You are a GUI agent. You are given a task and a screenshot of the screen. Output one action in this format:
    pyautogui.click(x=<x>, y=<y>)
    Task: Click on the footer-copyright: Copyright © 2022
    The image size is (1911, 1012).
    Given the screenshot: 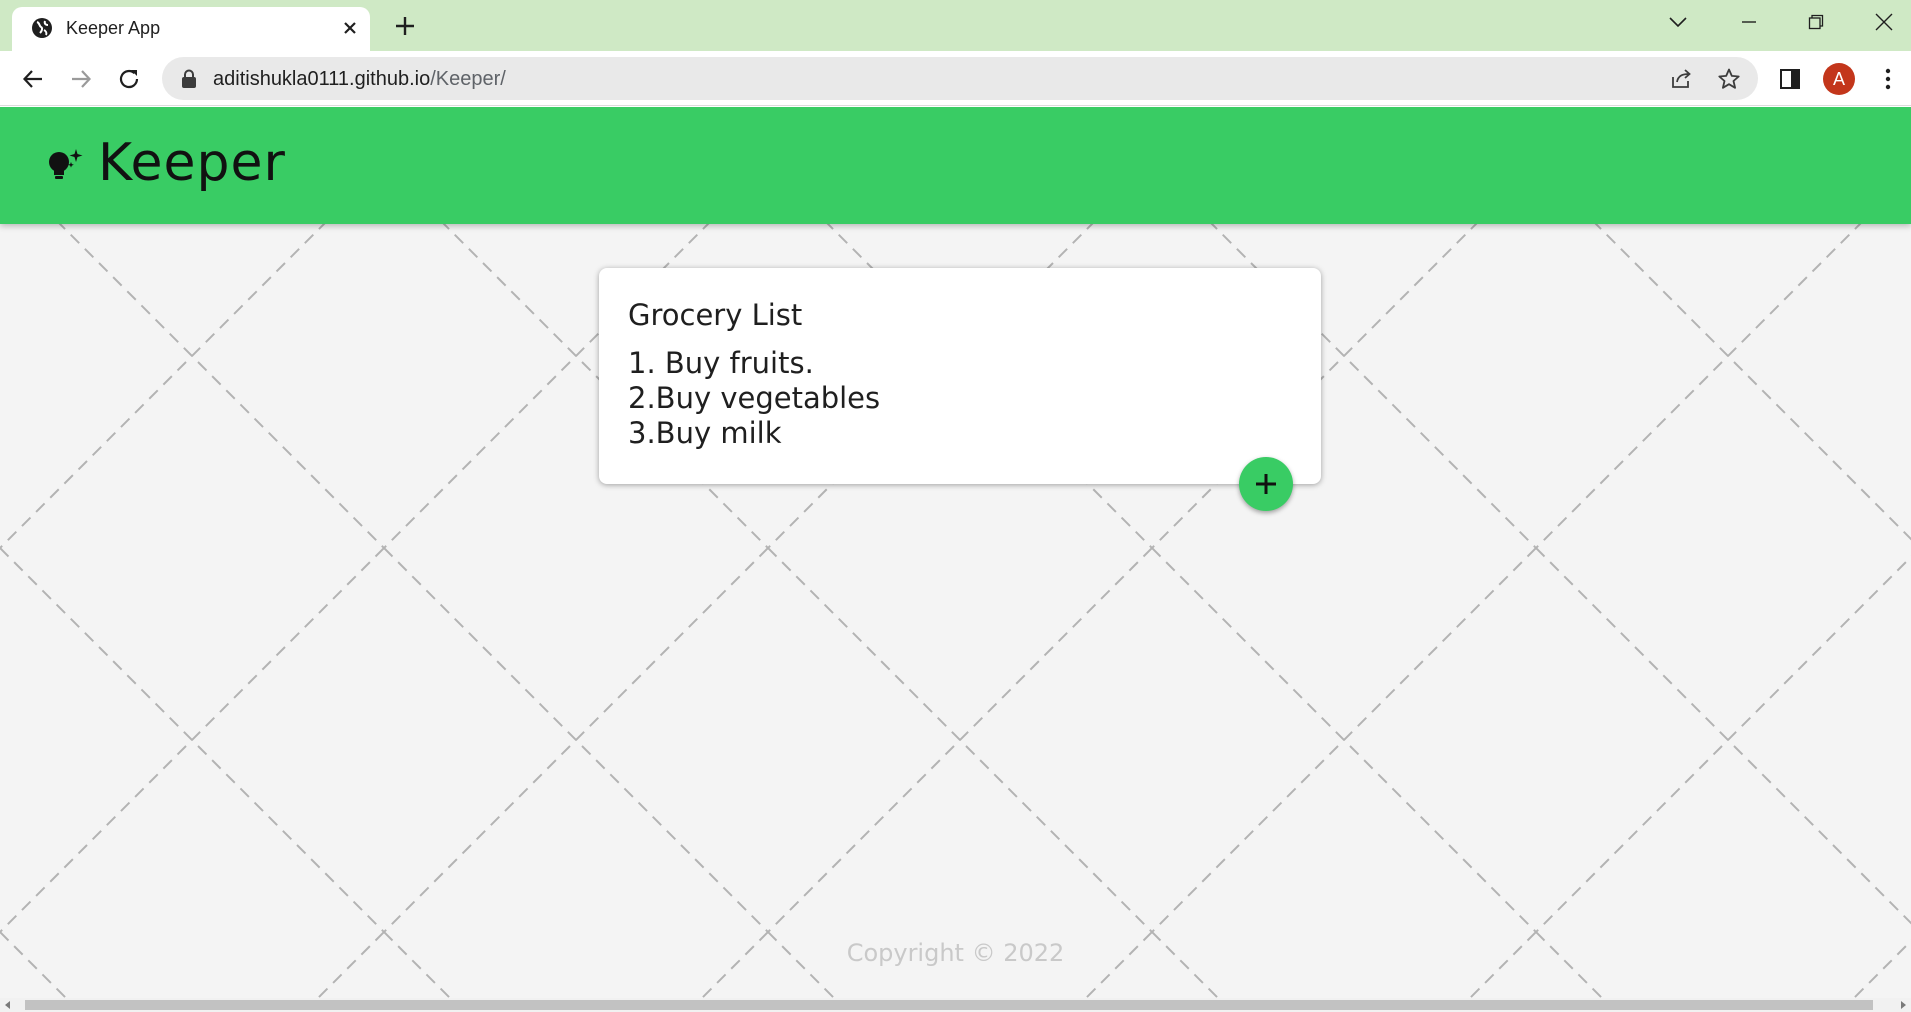 What is the action you would take?
    pyautogui.click(x=955, y=953)
    